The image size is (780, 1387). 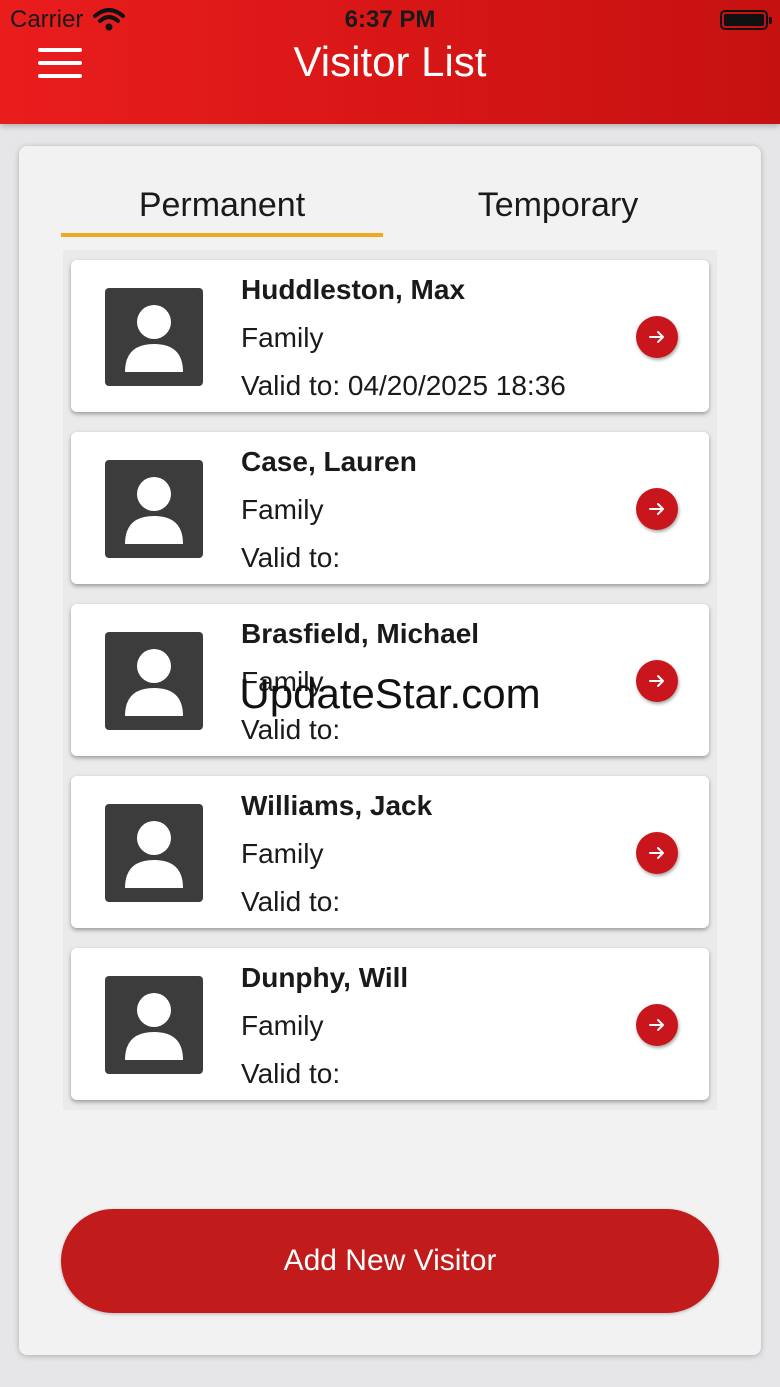 I want to click on tab-temporary: Temporary, so click(x=558, y=205).